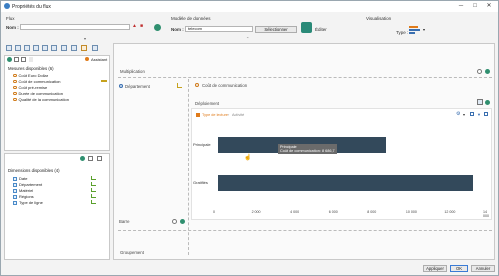 The width and height of the screenshot is (499, 276). I want to click on tools-icon, so click(95, 48).